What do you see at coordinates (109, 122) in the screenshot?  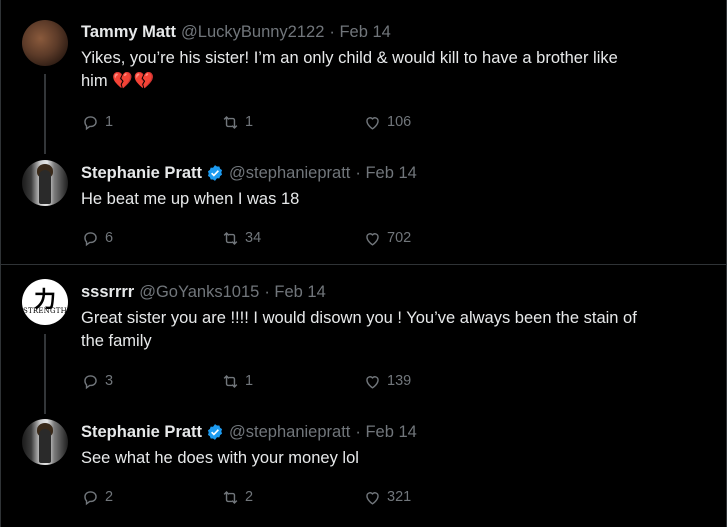 I see `reply-count: 1` at bounding box center [109, 122].